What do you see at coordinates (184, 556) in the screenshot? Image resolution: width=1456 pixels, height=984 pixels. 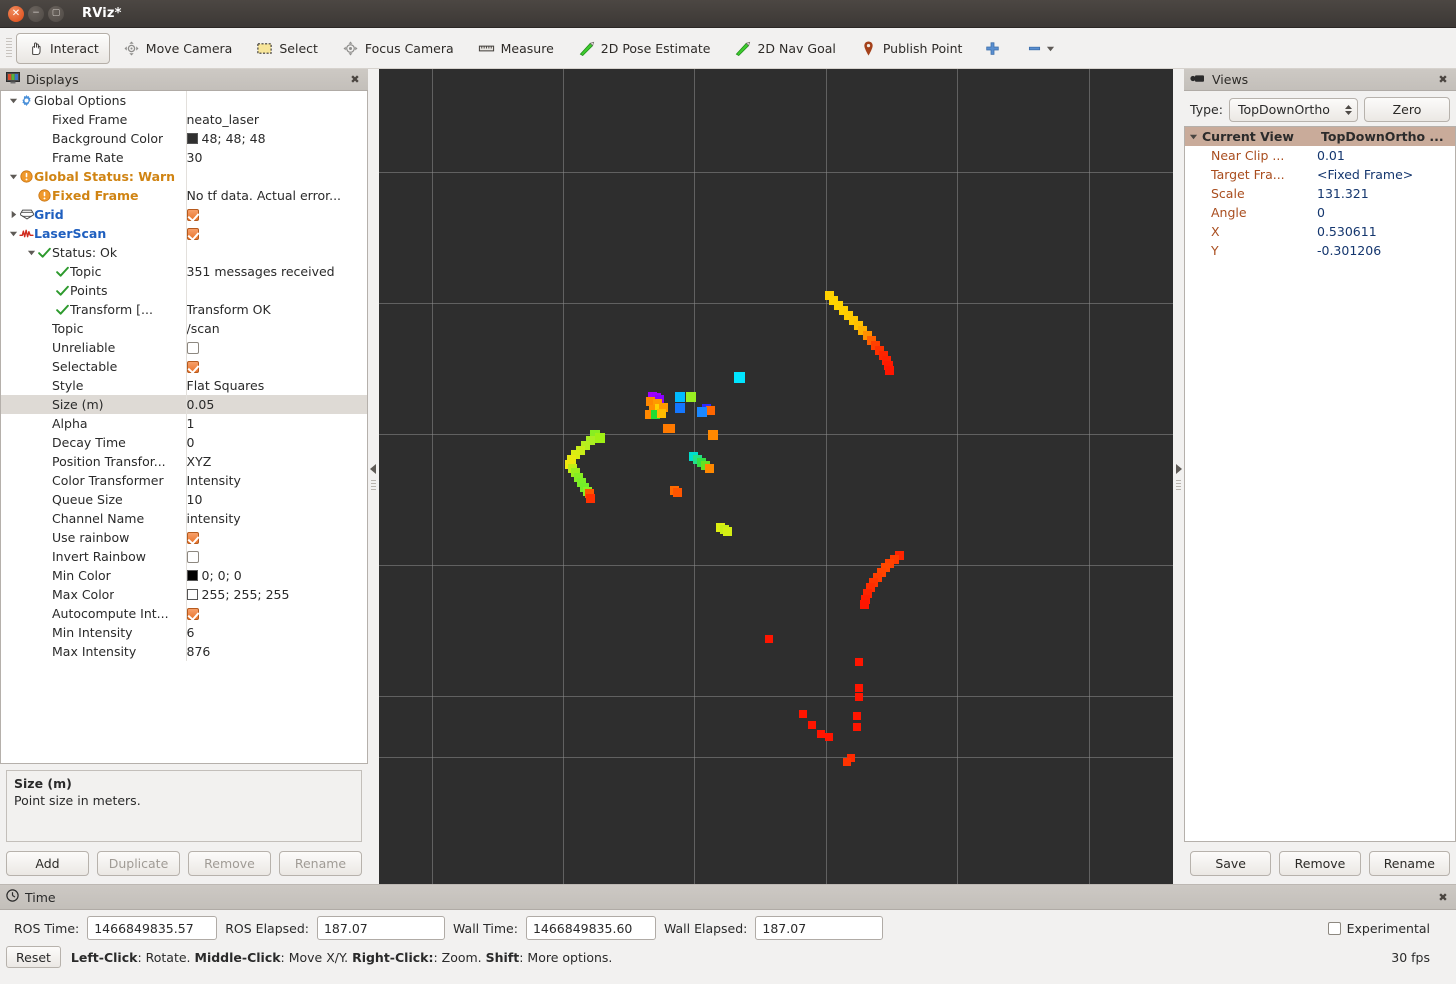 I see `display-property-row: Invert Rainbow` at bounding box center [184, 556].